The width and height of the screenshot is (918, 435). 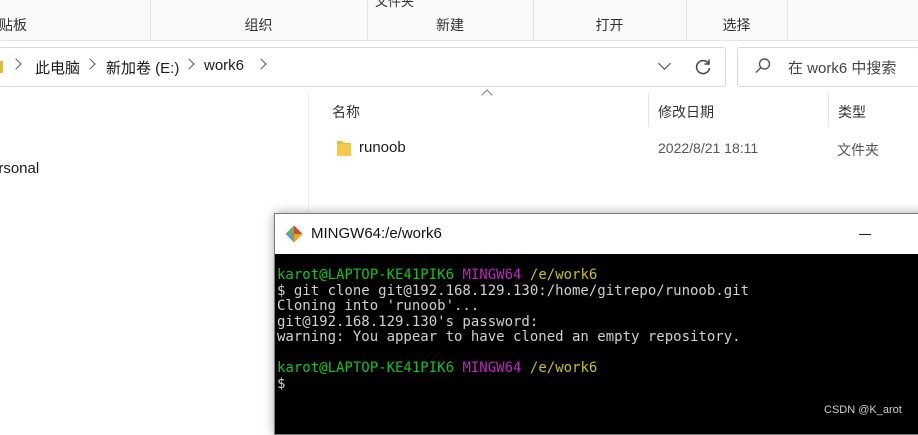 What do you see at coordinates (686, 112) in the screenshot?
I see `column-header-modified: 修改日期` at bounding box center [686, 112].